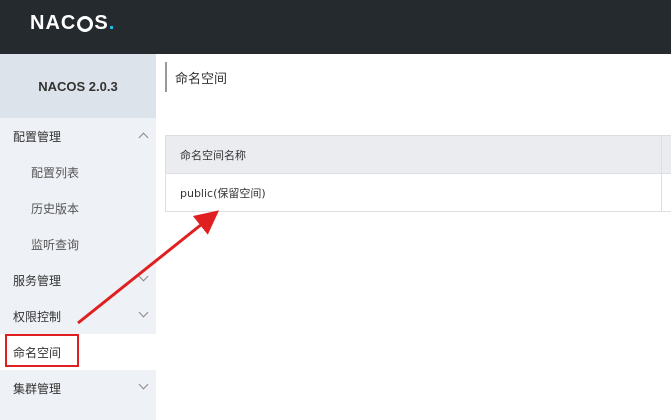 This screenshot has height=420, width=671. I want to click on sidebar-item-label: 监听查询, so click(55, 244).